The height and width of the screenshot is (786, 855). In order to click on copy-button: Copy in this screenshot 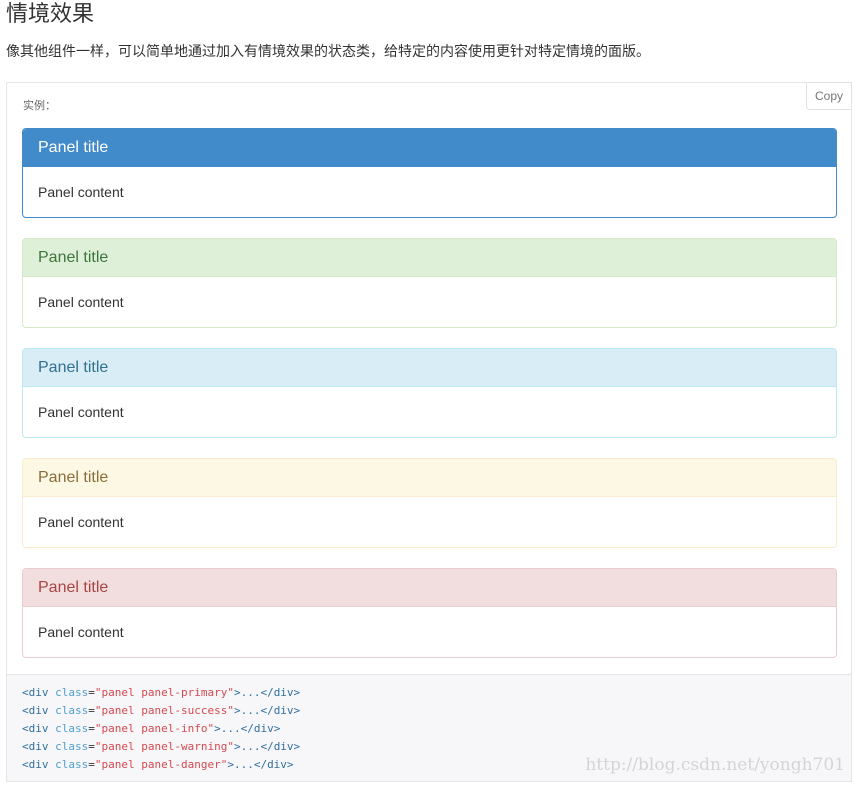, I will do `click(829, 96)`.